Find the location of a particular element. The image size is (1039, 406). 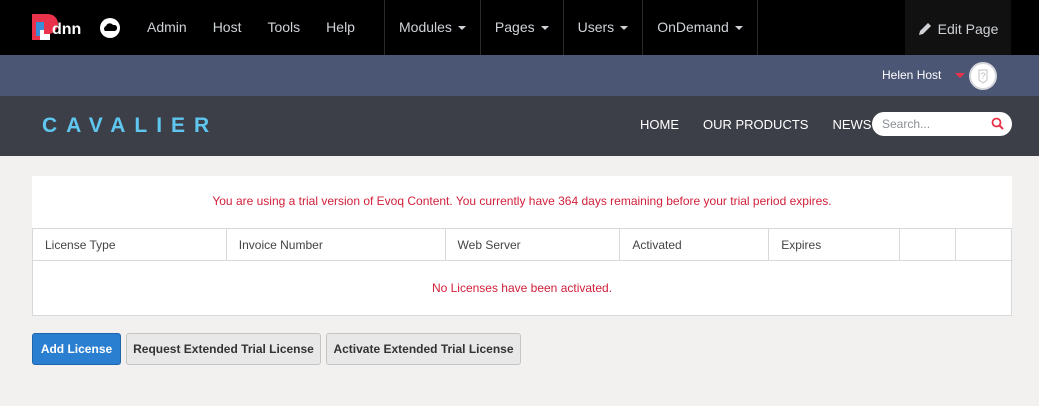

column-invoice-number: Invoice Number is located at coordinates (335, 244).